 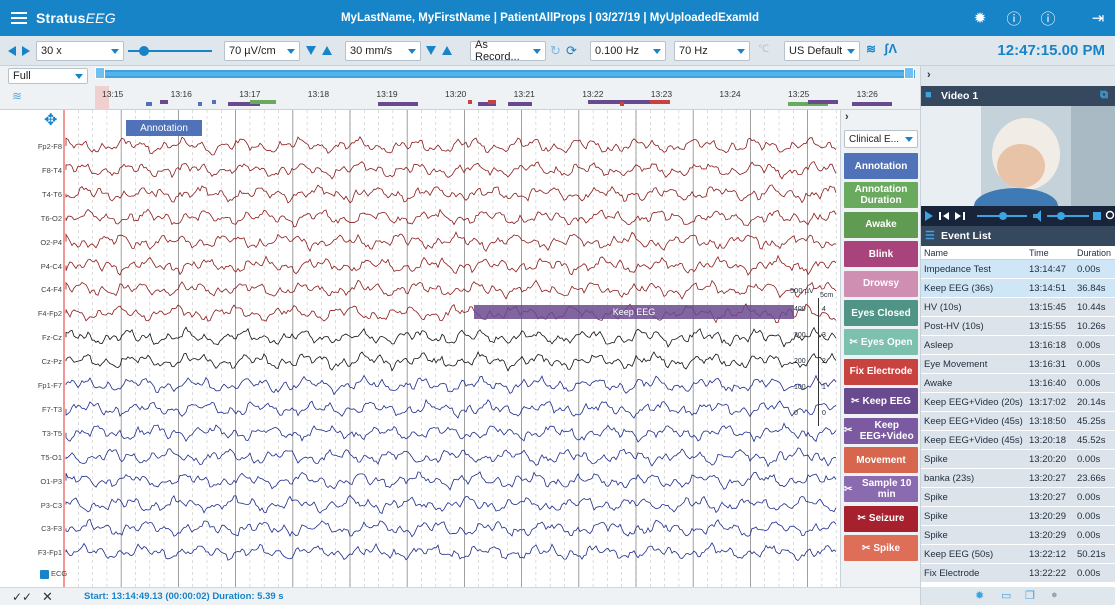 What do you see at coordinates (164, 128) in the screenshot?
I see `annotation-marker: Annotation` at bounding box center [164, 128].